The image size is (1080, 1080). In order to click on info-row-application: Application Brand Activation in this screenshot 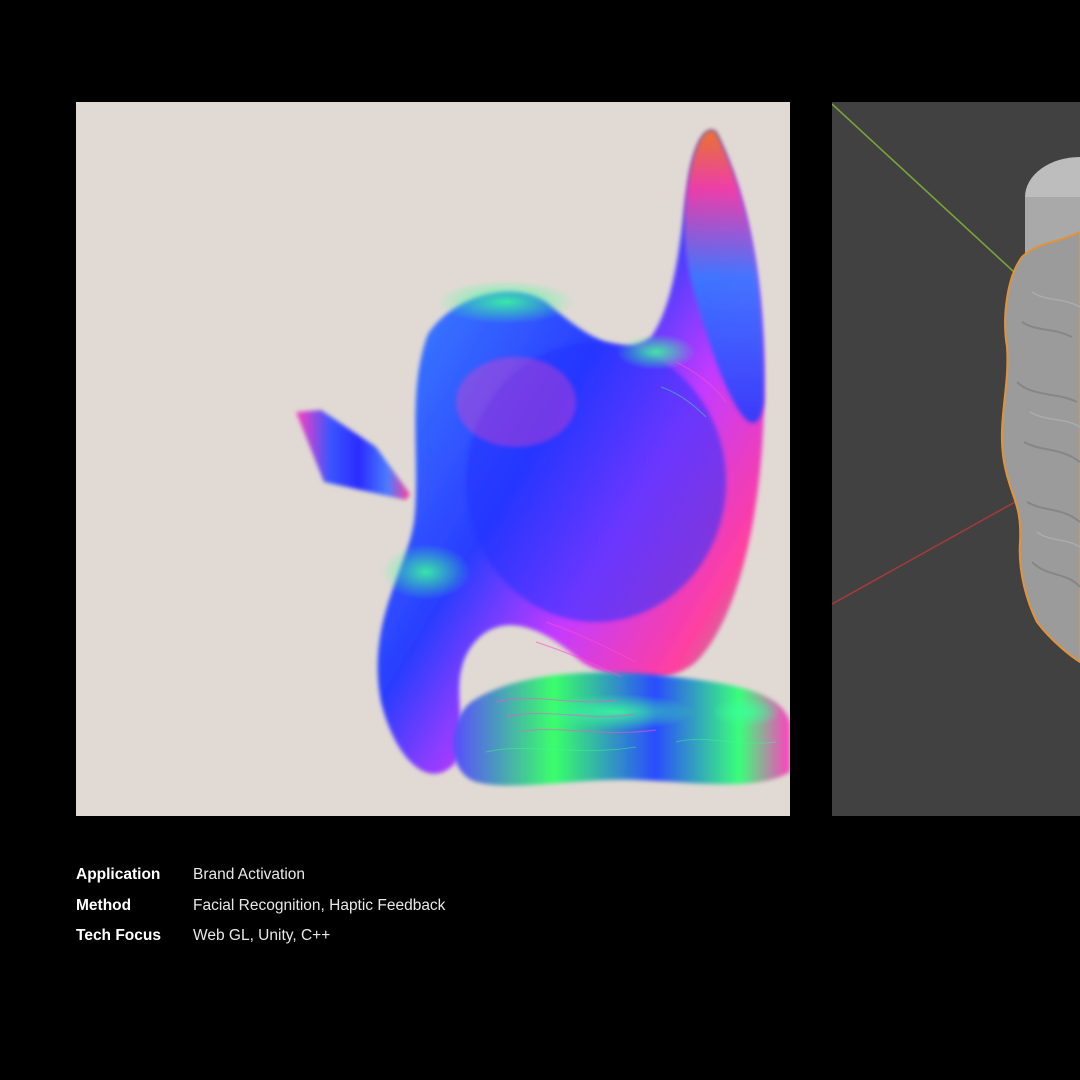, I will do `click(260, 875)`.